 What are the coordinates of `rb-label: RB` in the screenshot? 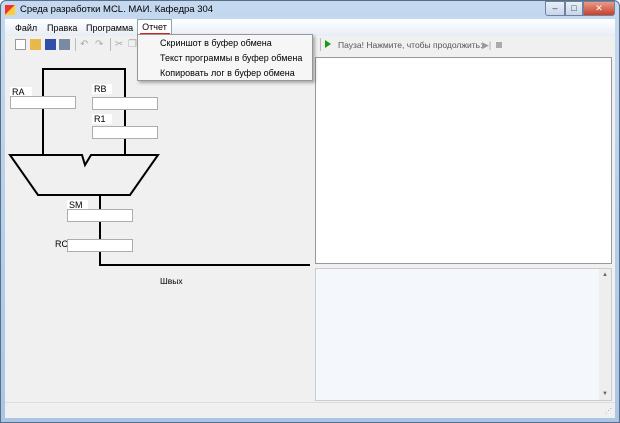 It's located at (102, 89).